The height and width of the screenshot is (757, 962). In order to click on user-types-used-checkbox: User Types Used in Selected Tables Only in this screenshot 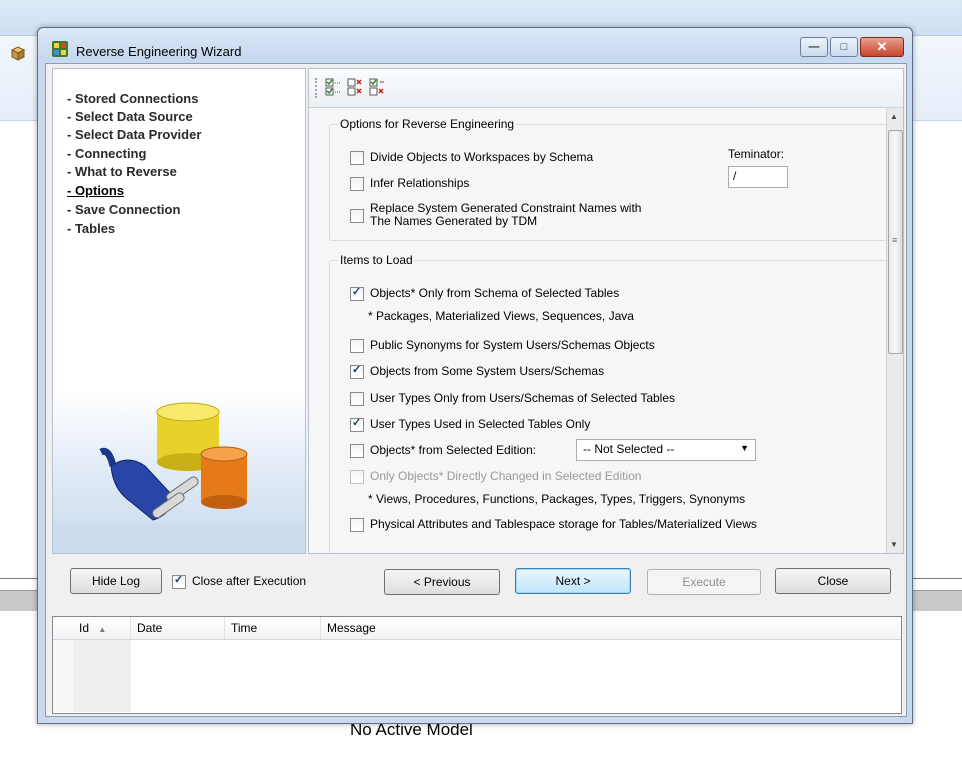, I will do `click(470, 424)`.